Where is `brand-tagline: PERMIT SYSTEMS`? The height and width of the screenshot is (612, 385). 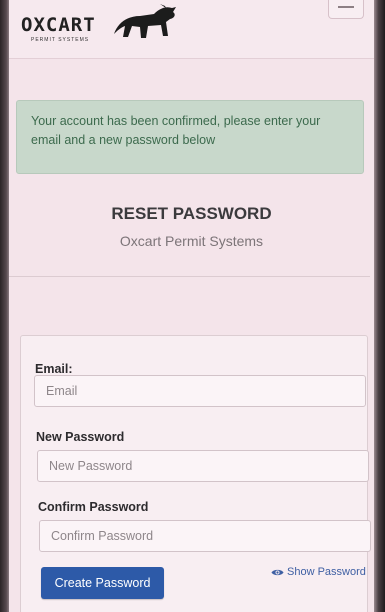 brand-tagline: PERMIT SYSTEMS is located at coordinates (60, 40).